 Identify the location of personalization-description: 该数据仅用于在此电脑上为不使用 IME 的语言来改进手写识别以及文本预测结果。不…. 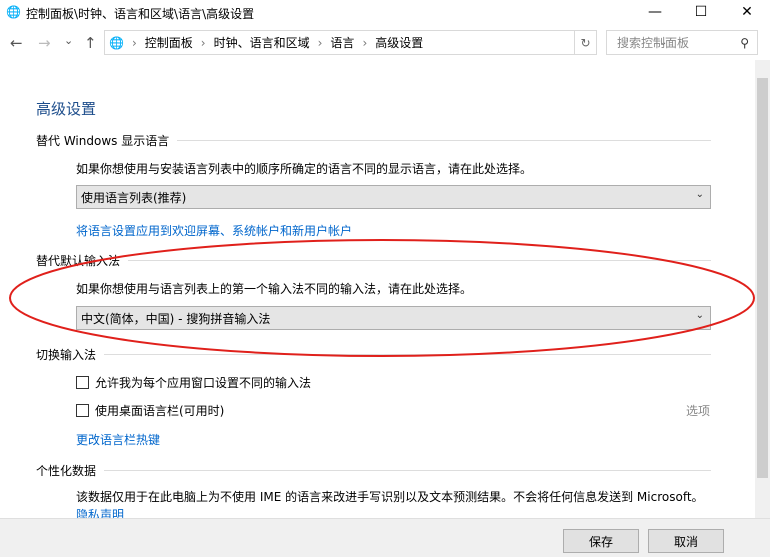
(390, 497).